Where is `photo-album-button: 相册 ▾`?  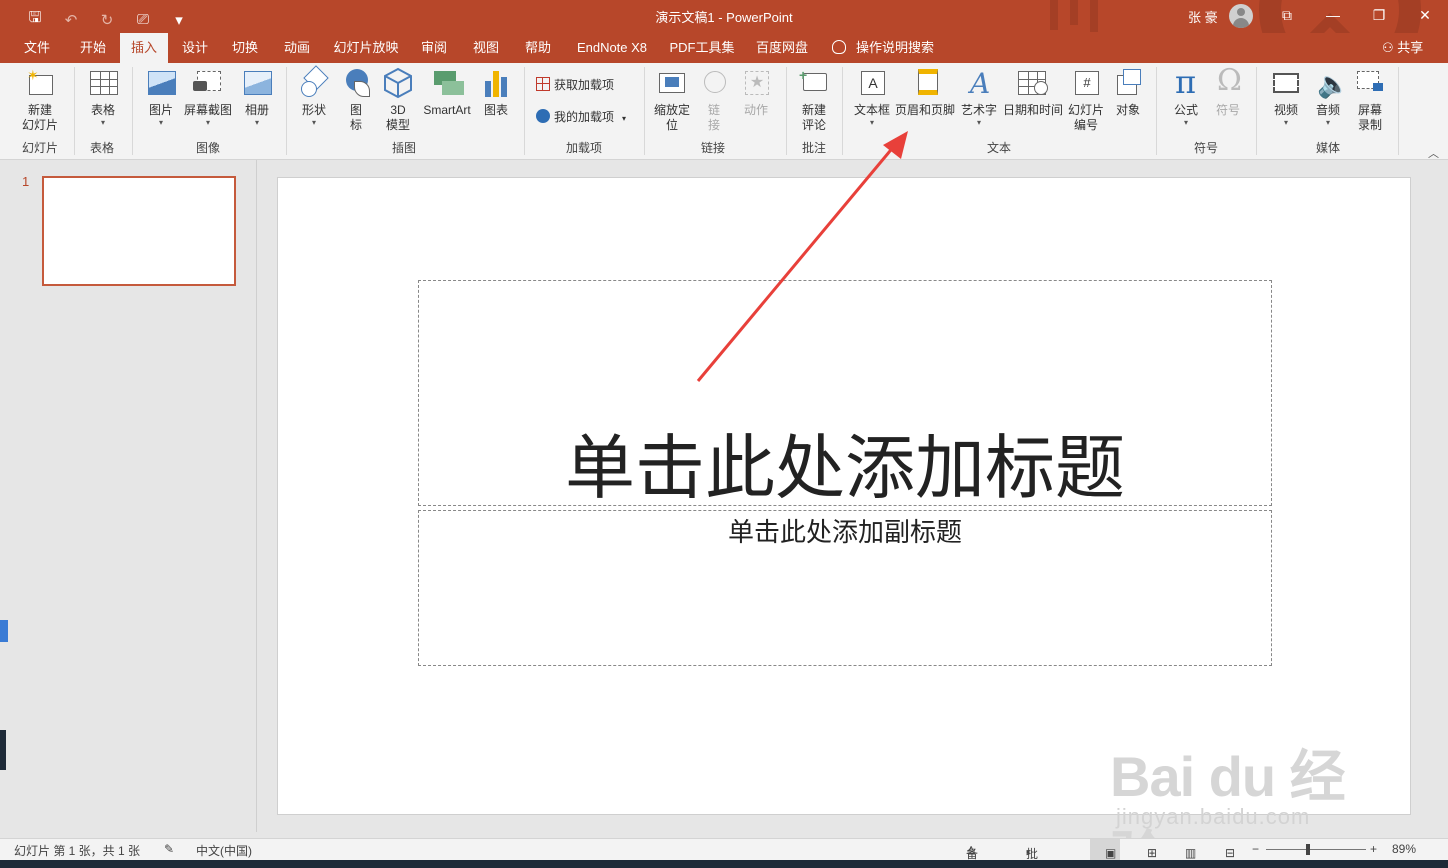
photo-album-button: 相册 ▾ is located at coordinates (257, 97).